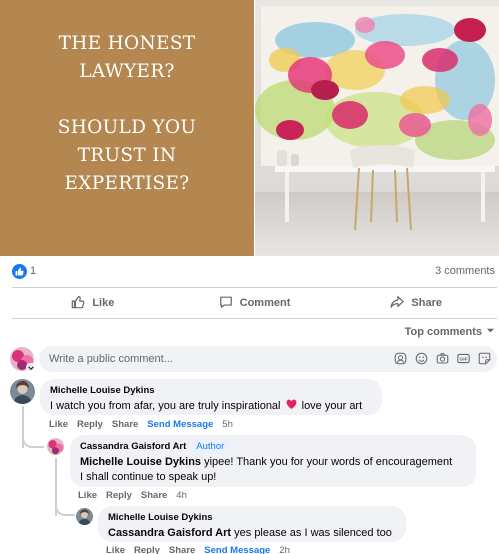  What do you see at coordinates (33, 271) in the screenshot?
I see `reaction-count: 1` at bounding box center [33, 271].